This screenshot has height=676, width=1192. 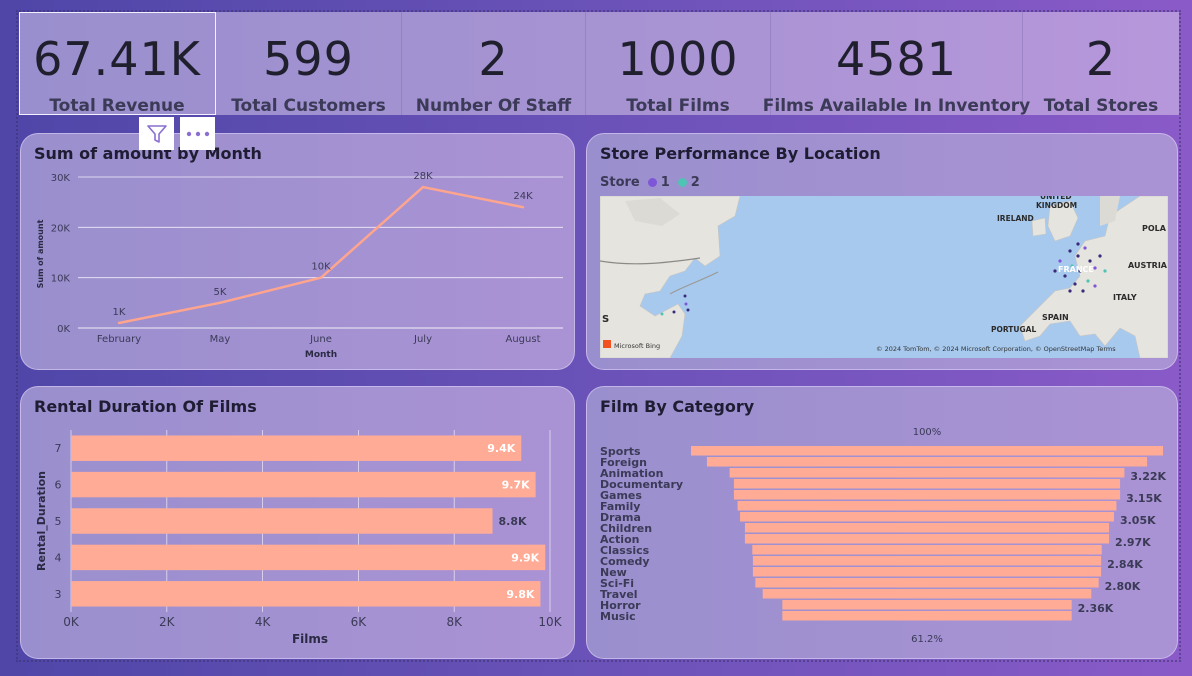 What do you see at coordinates (513, 521) in the screenshot?
I see `data-label: 8.8K` at bounding box center [513, 521].